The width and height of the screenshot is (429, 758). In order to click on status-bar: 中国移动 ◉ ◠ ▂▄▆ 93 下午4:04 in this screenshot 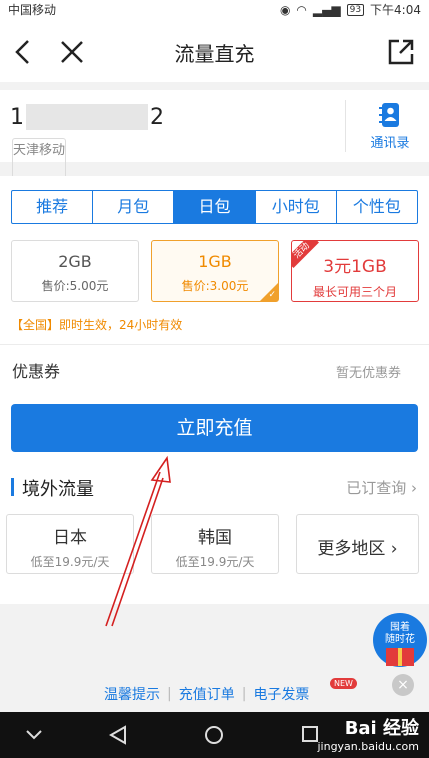, I will do `click(214, 9)`.